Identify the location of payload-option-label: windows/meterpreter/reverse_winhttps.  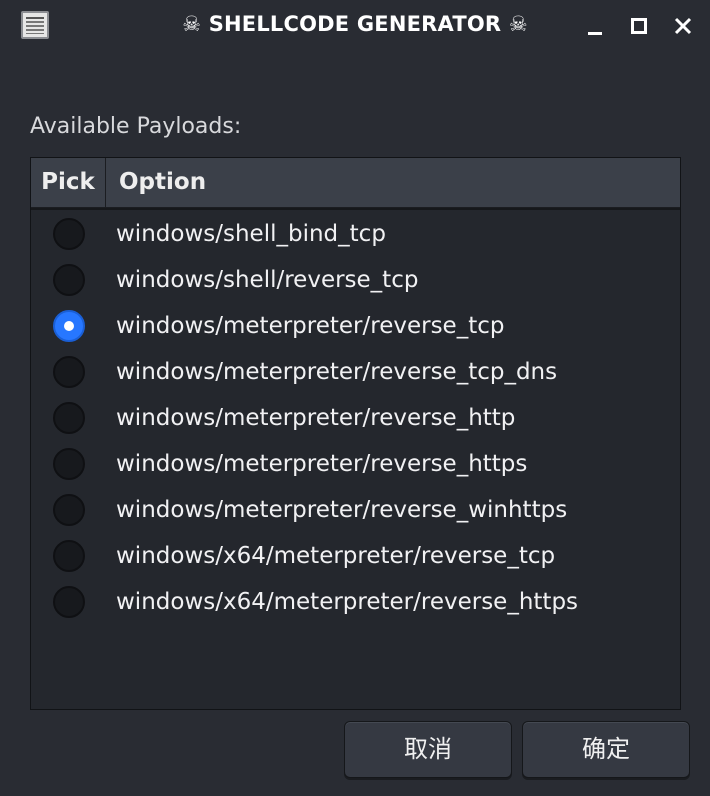
(342, 510).